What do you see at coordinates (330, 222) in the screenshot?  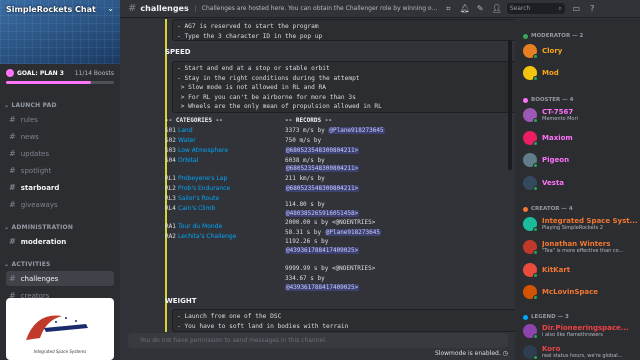 I see `record-value: 2000.00 s by <@NOENTRIES>` at bounding box center [330, 222].